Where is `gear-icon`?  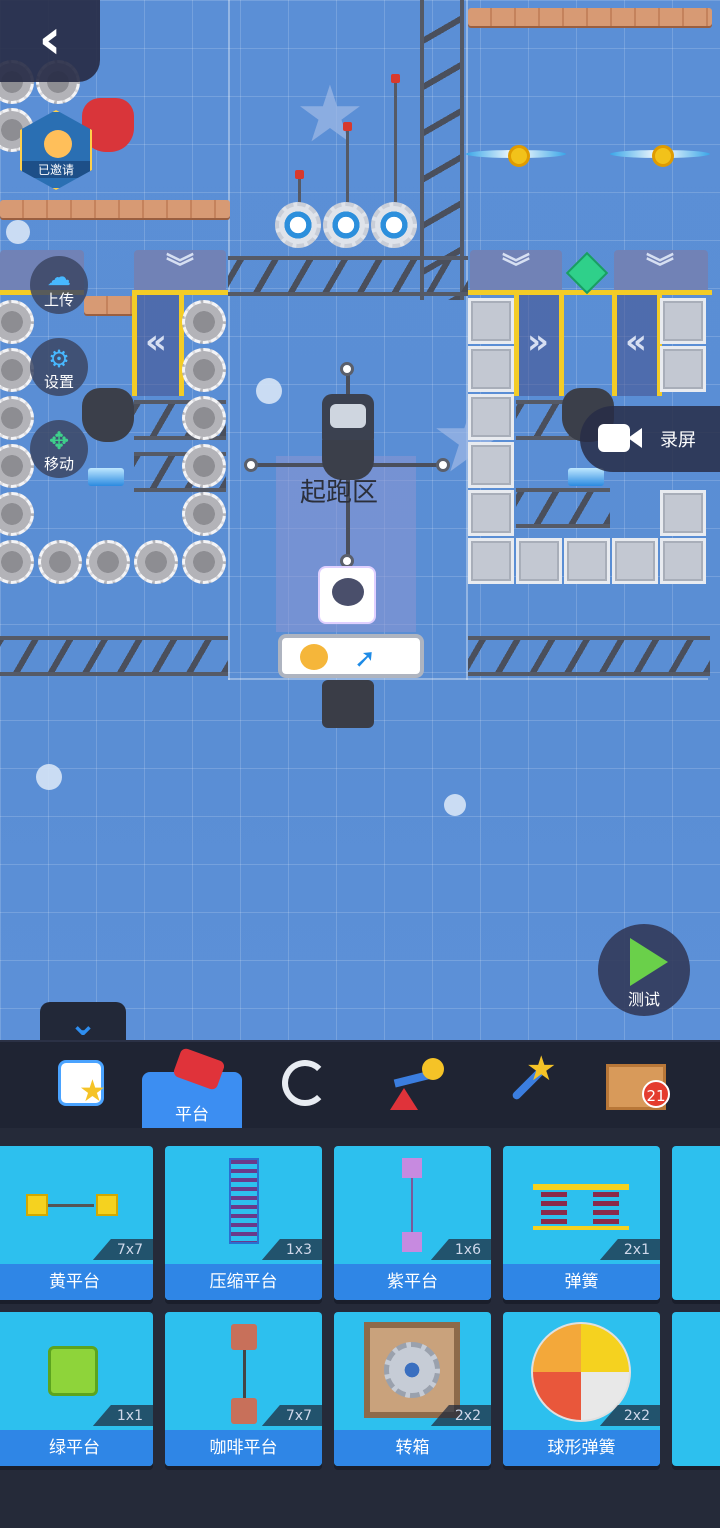 gear-icon is located at coordinates (412, 1370).